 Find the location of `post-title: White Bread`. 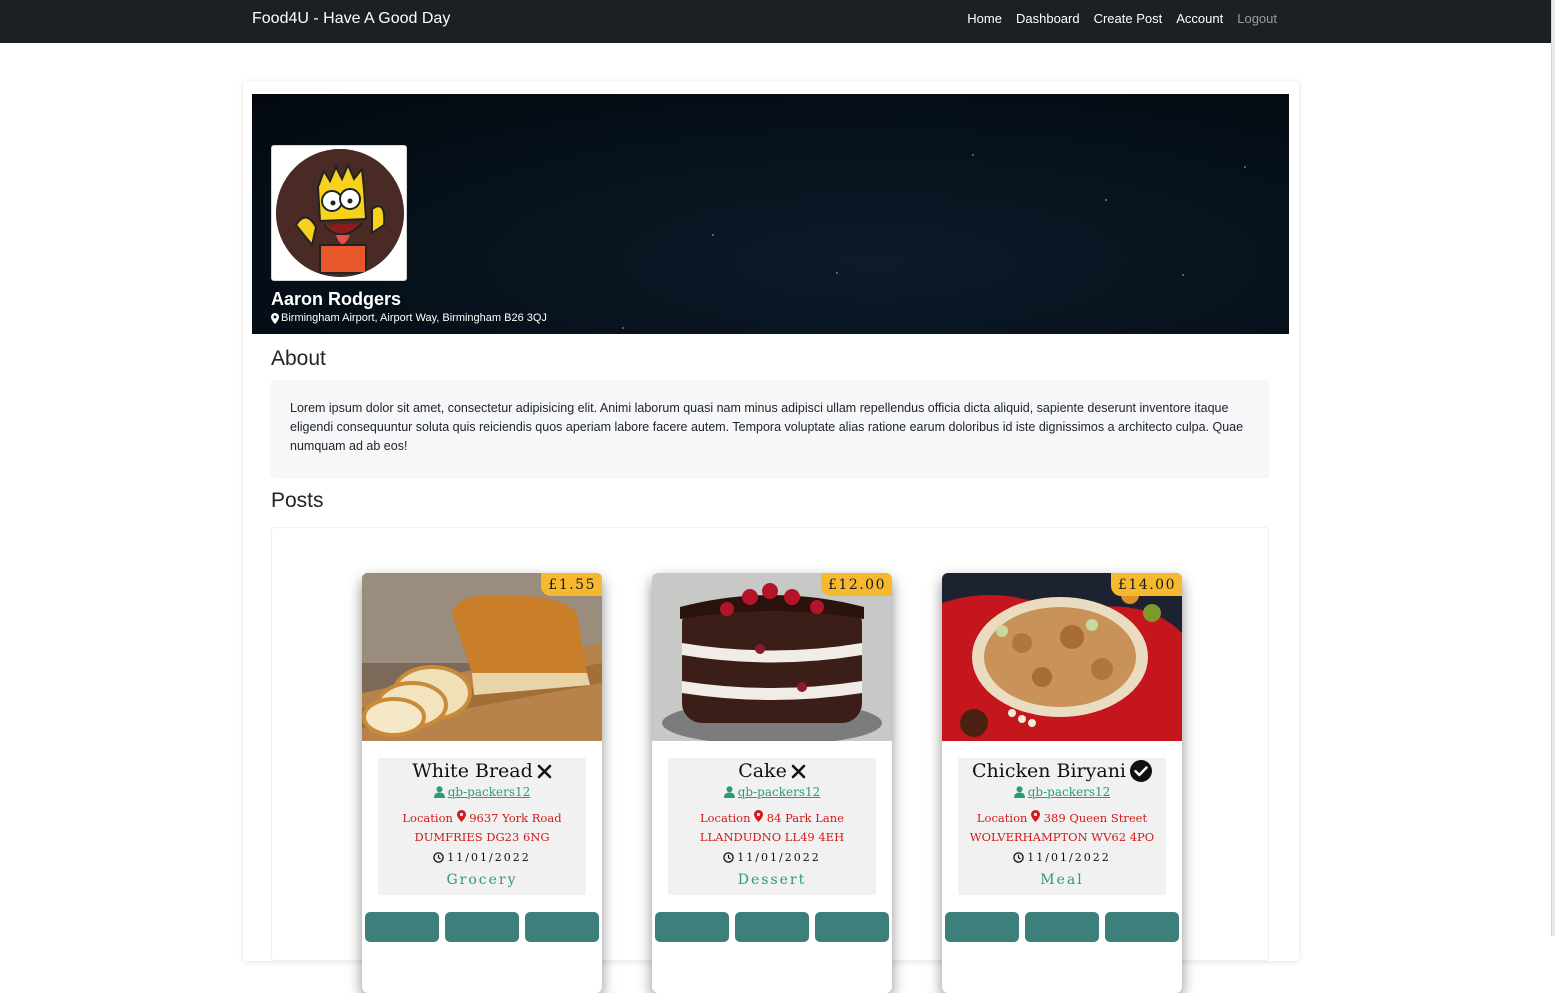

post-title: White Bread is located at coordinates (472, 771).